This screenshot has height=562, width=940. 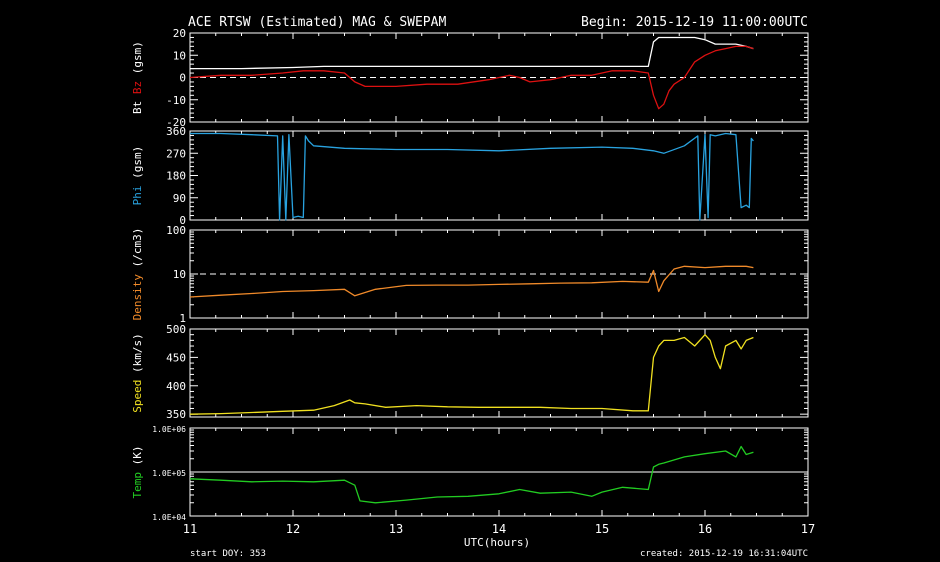 I want to click on y-axis-label-temp: Temp (K), so click(x=137, y=472).